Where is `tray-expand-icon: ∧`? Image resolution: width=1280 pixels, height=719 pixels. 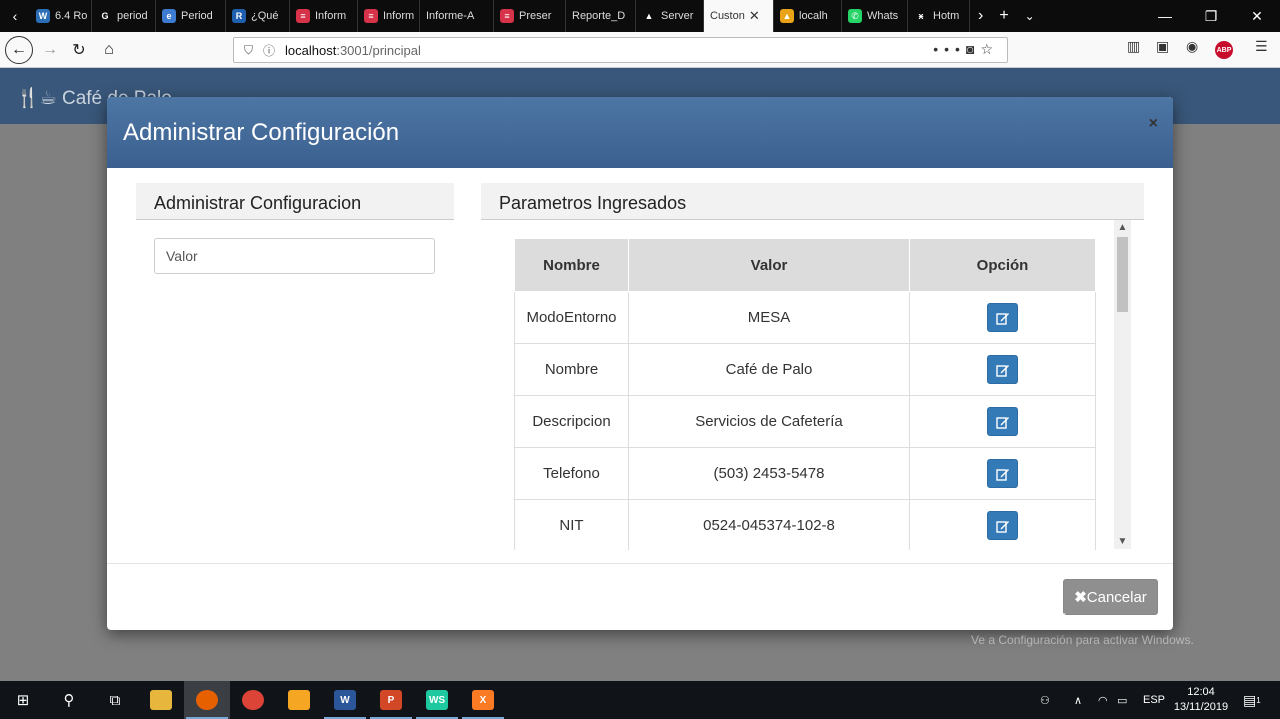
tray-expand-icon: ∧ is located at coordinates (1078, 700).